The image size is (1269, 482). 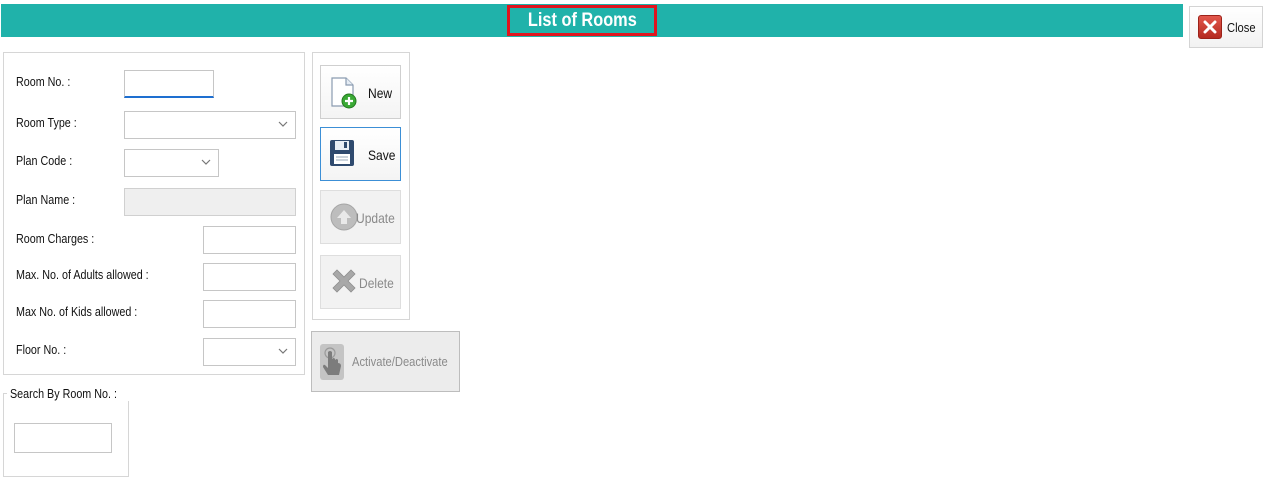 What do you see at coordinates (41, 350) in the screenshot?
I see `floor-no-label: Floor No. :` at bounding box center [41, 350].